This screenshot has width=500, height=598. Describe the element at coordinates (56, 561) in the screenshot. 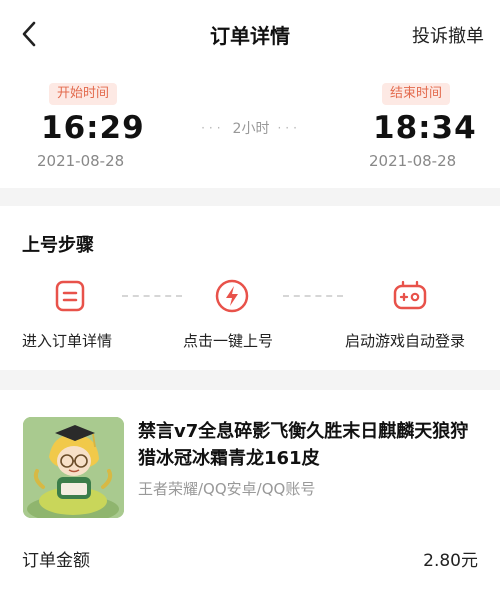

I see `order-amount-label: 订单金额` at that location.